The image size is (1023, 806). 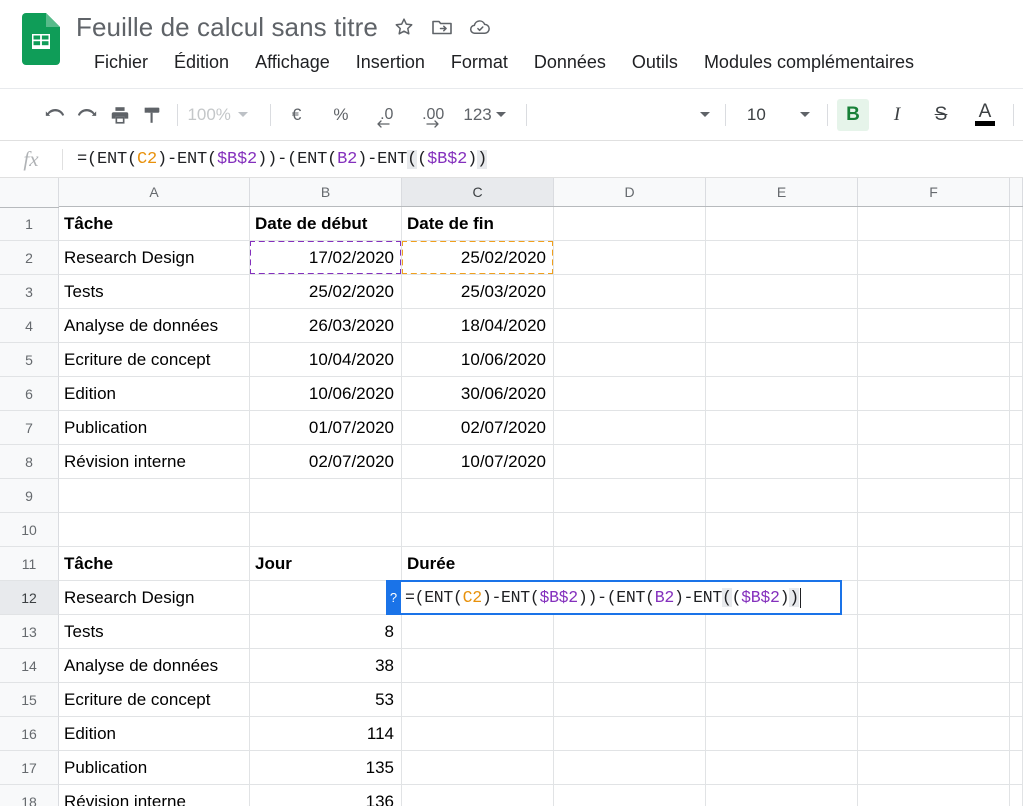 I want to click on cell-B11: Jour, so click(x=326, y=564).